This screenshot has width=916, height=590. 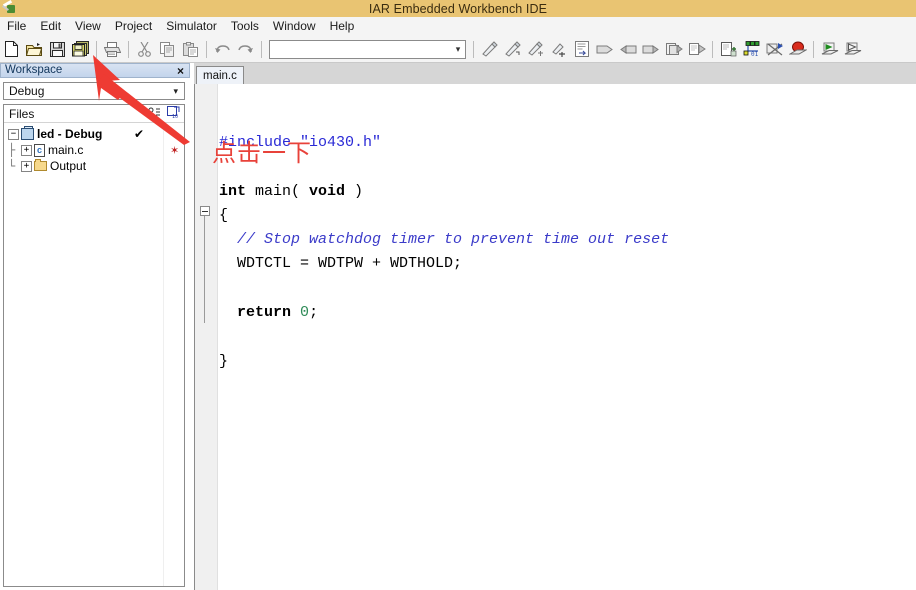 What do you see at coordinates (167, 49) in the screenshot?
I see `copy-icon` at bounding box center [167, 49].